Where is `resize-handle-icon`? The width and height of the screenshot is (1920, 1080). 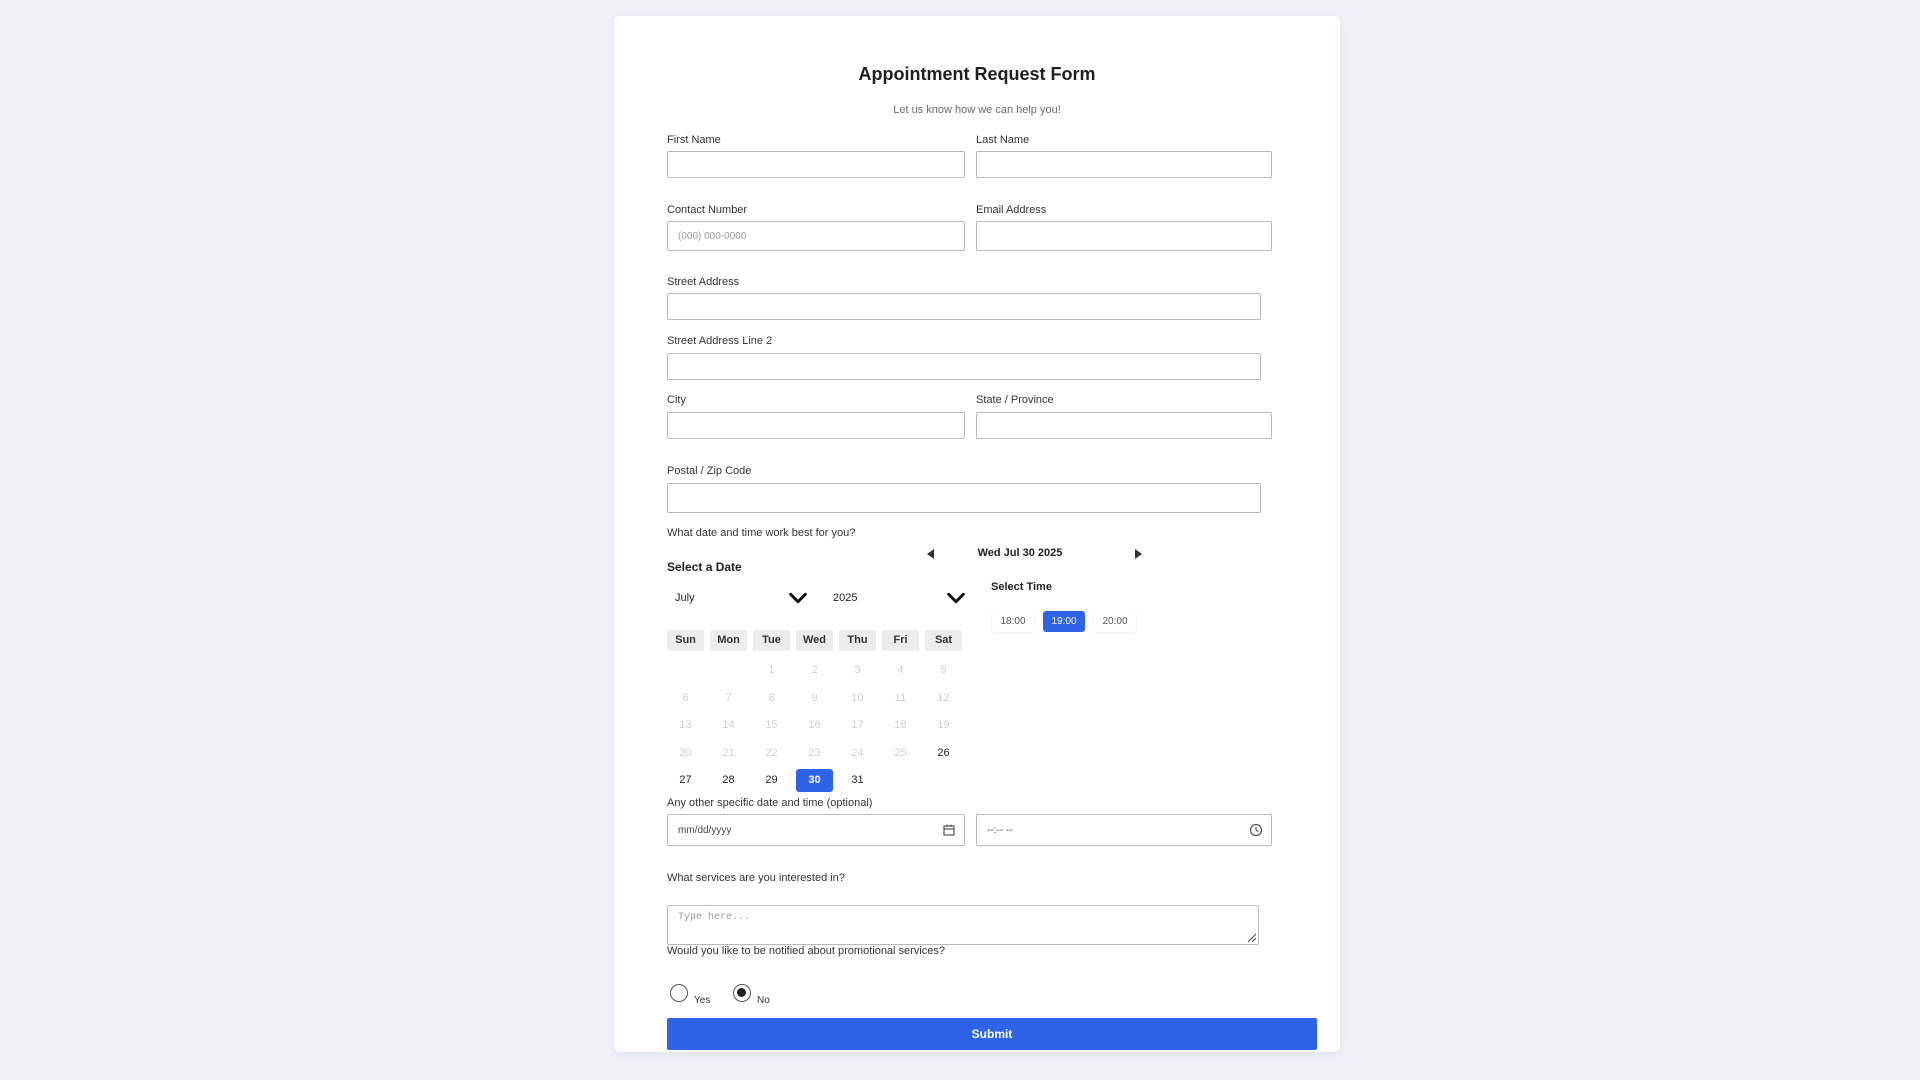 resize-handle-icon is located at coordinates (1252, 938).